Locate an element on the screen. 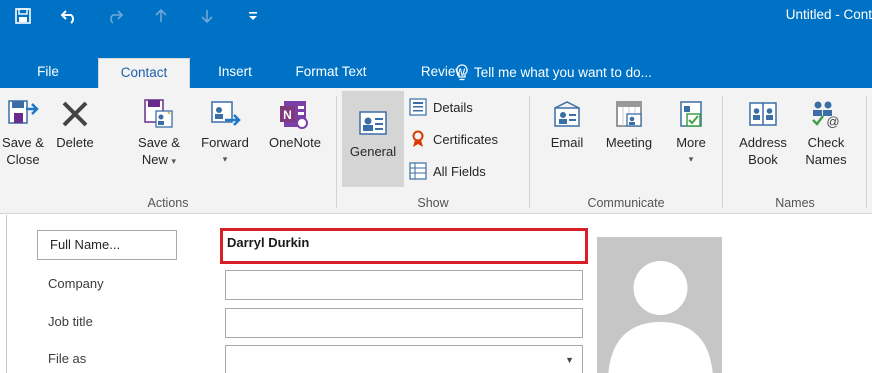 This screenshot has height=373, width=872. full-name-field: Darryl Durkin is located at coordinates (404, 246).